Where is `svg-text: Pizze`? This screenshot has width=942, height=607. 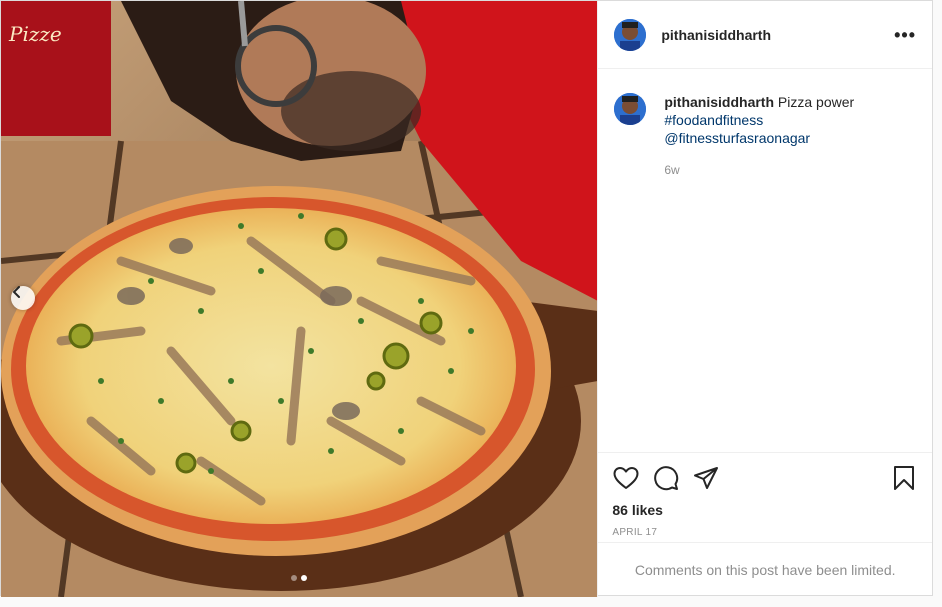 svg-text: Pizze is located at coordinates (35, 34).